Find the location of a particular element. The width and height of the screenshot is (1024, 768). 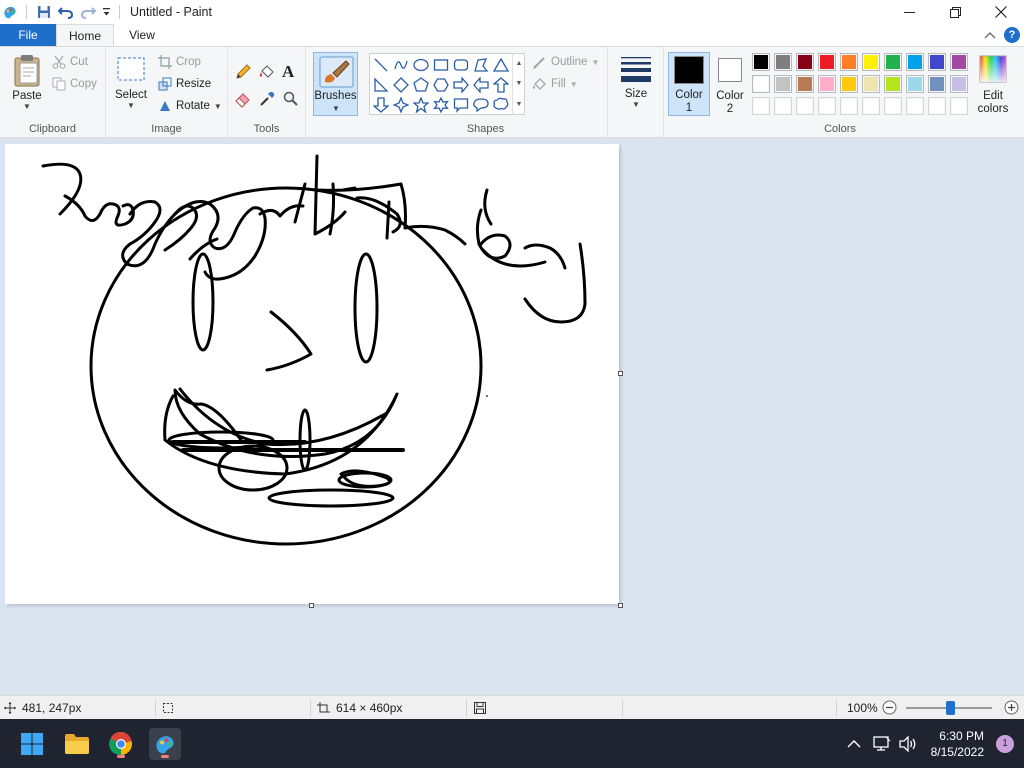

five-point-star-shape is located at coordinates (420, 104).